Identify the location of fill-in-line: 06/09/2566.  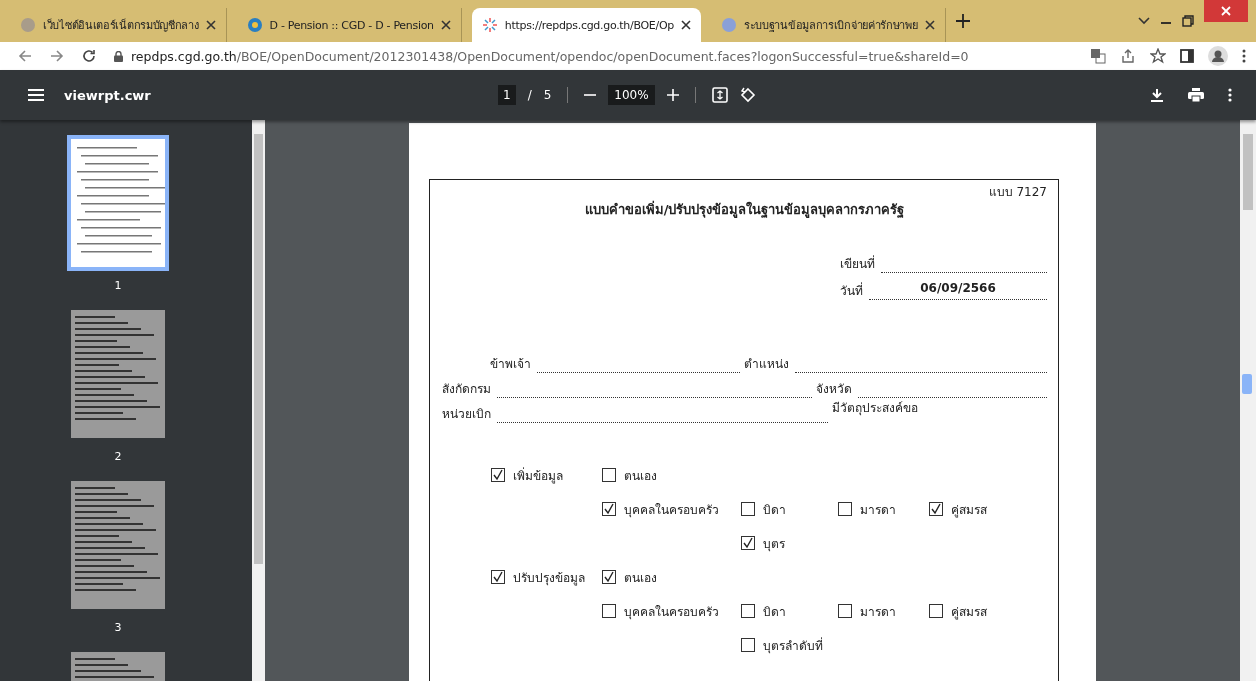
(958, 290).